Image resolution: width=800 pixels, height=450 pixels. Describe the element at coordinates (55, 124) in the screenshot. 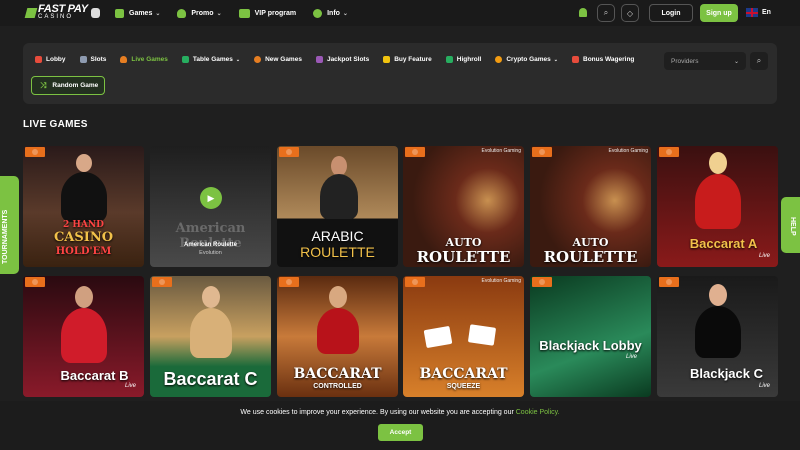

I see `section-title: LIVE GAMES` at that location.